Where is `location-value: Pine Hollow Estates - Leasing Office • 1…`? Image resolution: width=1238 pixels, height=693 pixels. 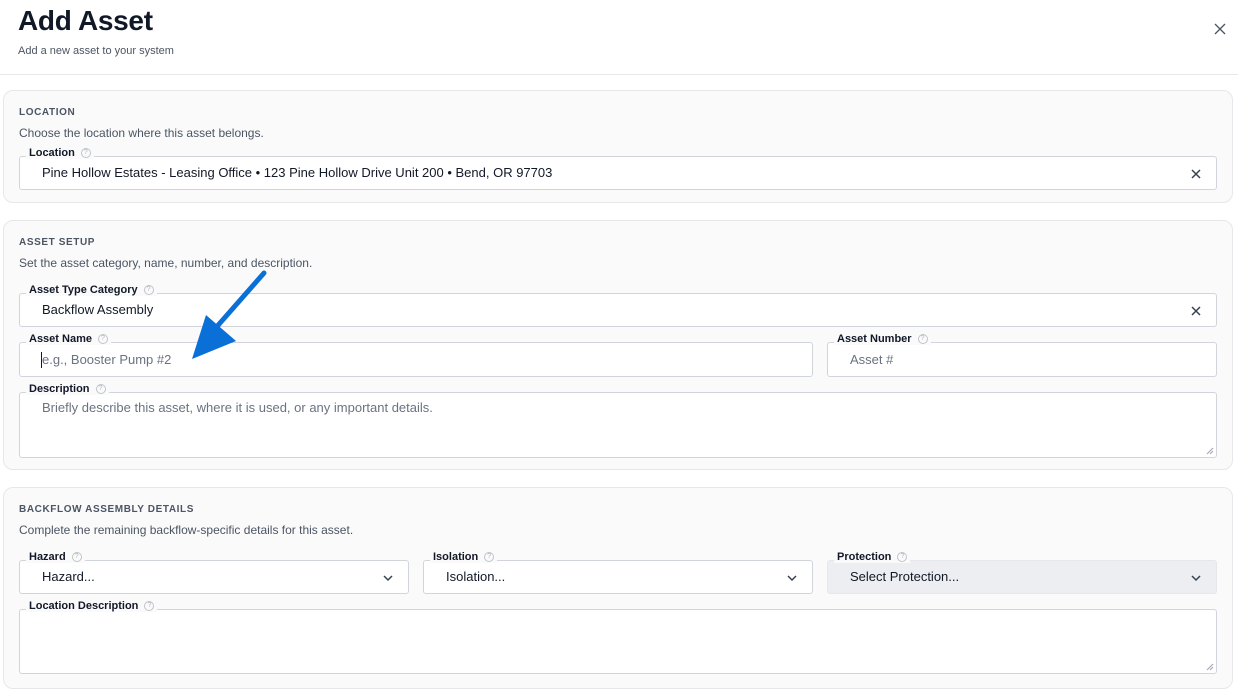 location-value: Pine Hollow Estates - Leasing Office • 1… is located at coordinates (297, 172).